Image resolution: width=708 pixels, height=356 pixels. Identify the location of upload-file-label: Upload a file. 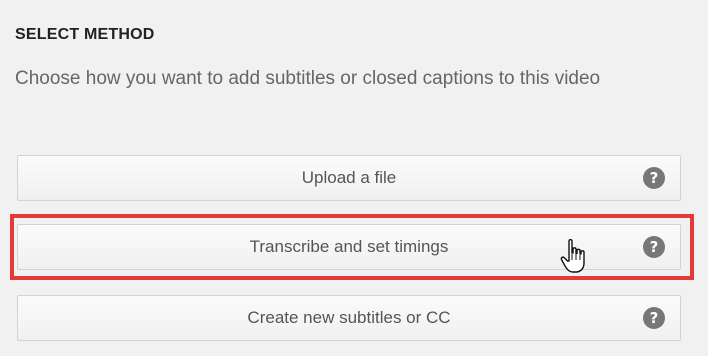
(349, 177).